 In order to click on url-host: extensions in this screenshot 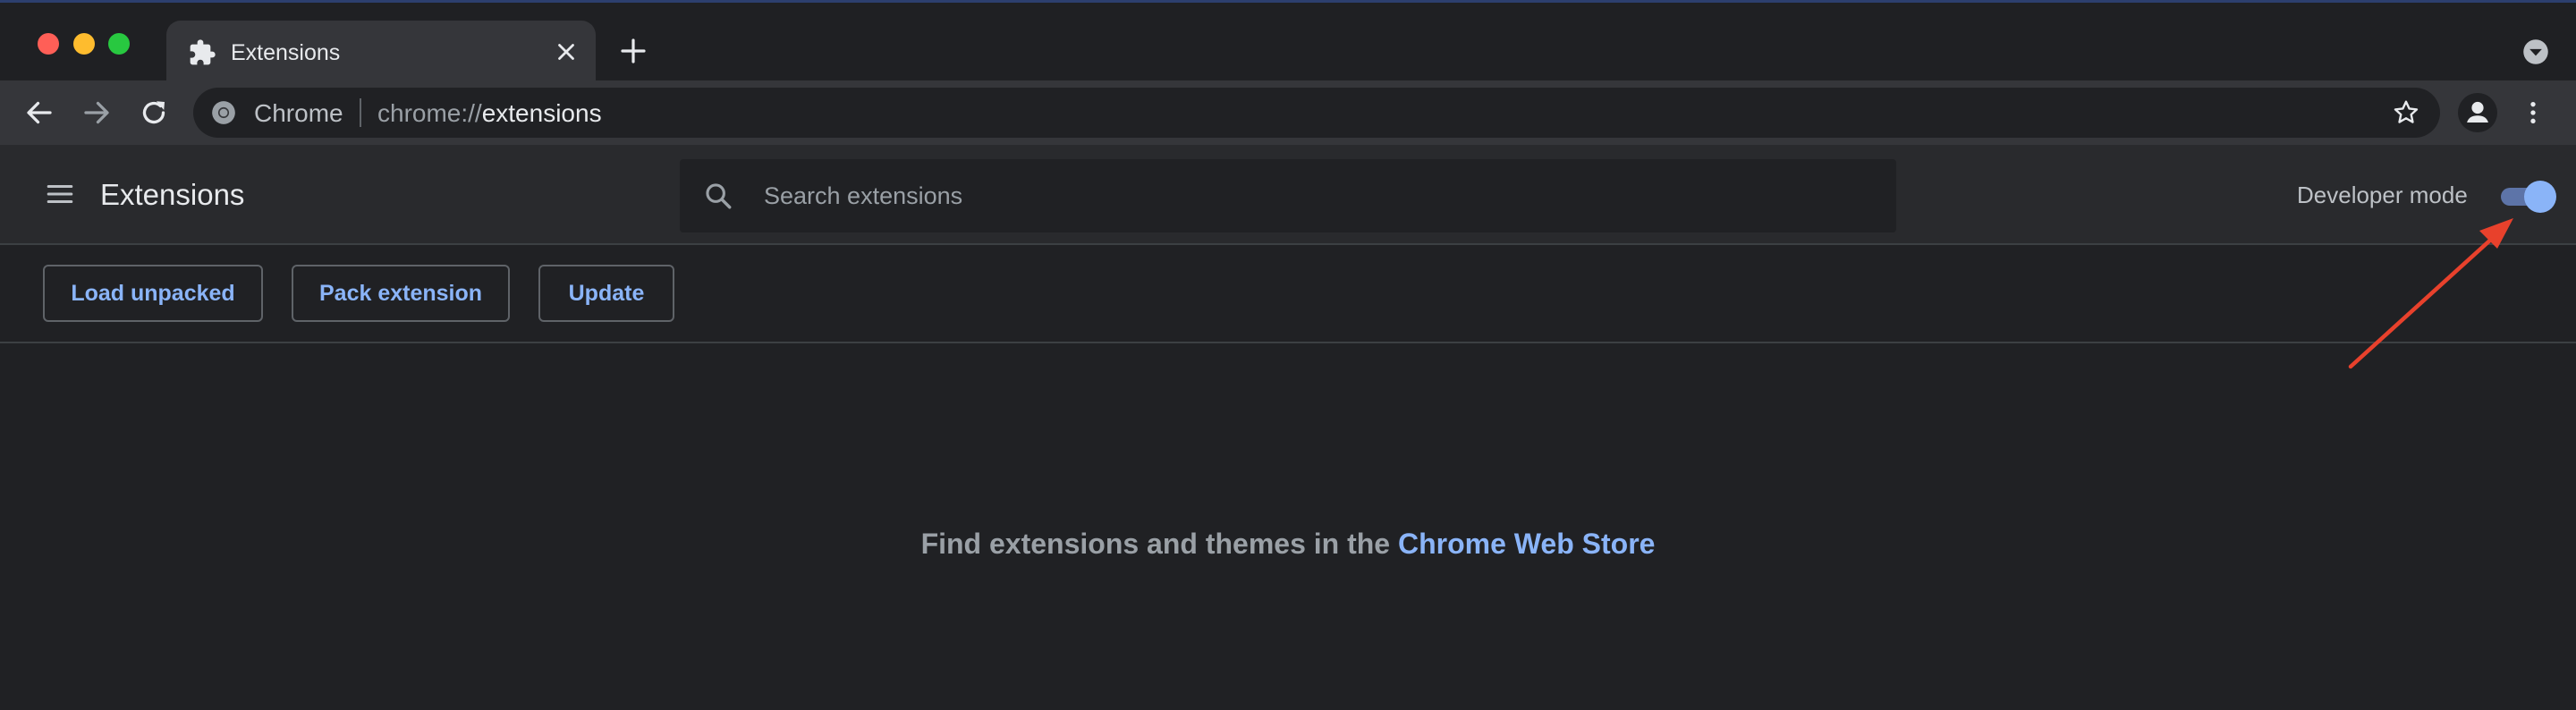, I will do `click(541, 113)`.